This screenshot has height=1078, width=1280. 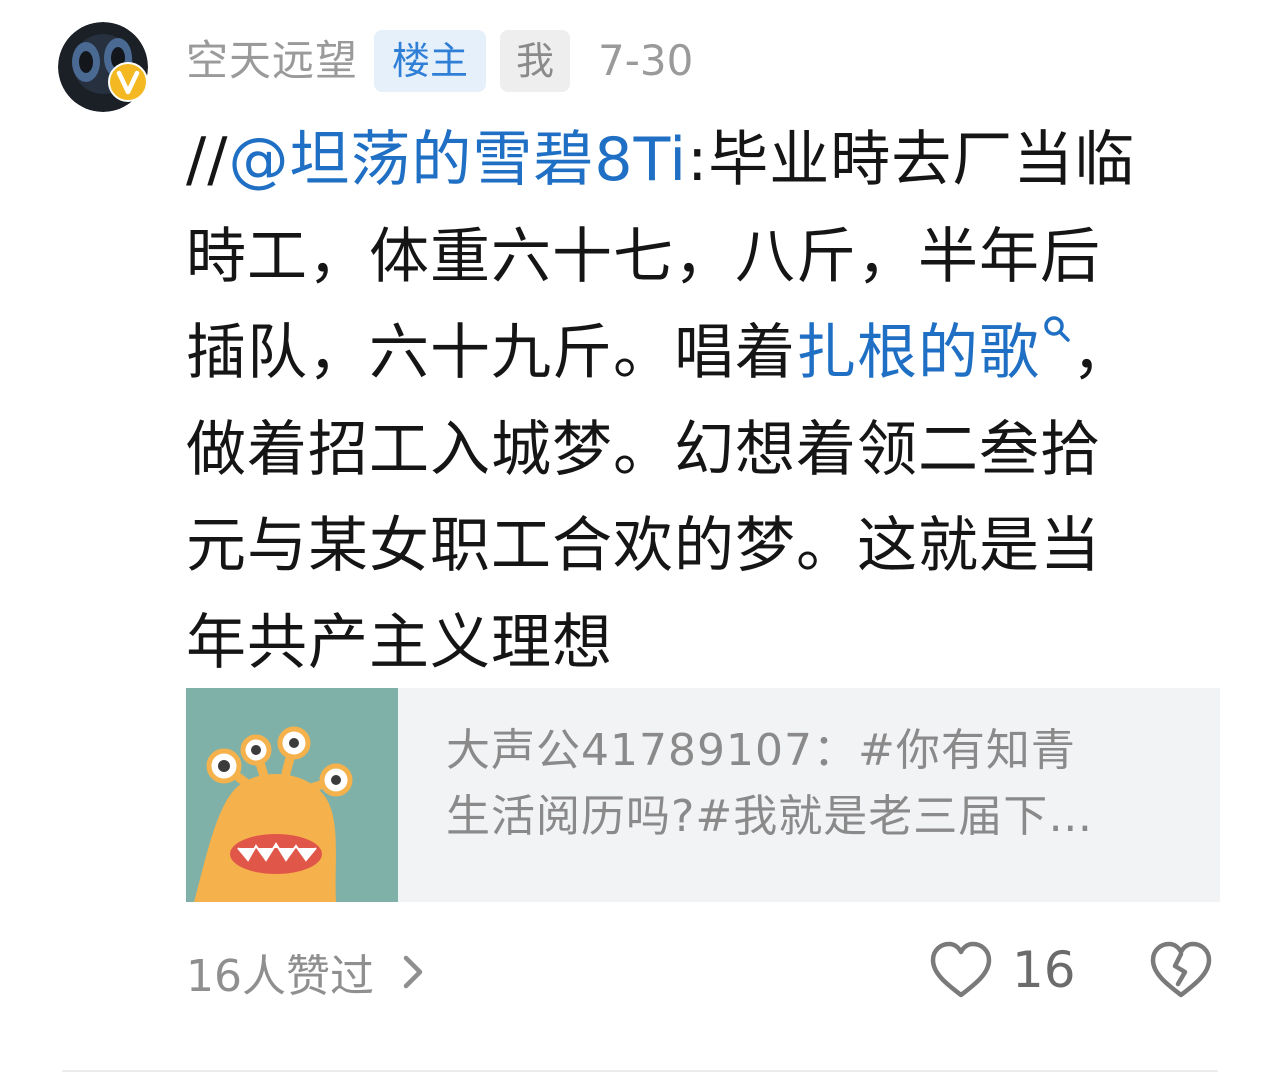 I want to click on body-text-segment: :毕业時去厂当临, so click(x=911, y=160).